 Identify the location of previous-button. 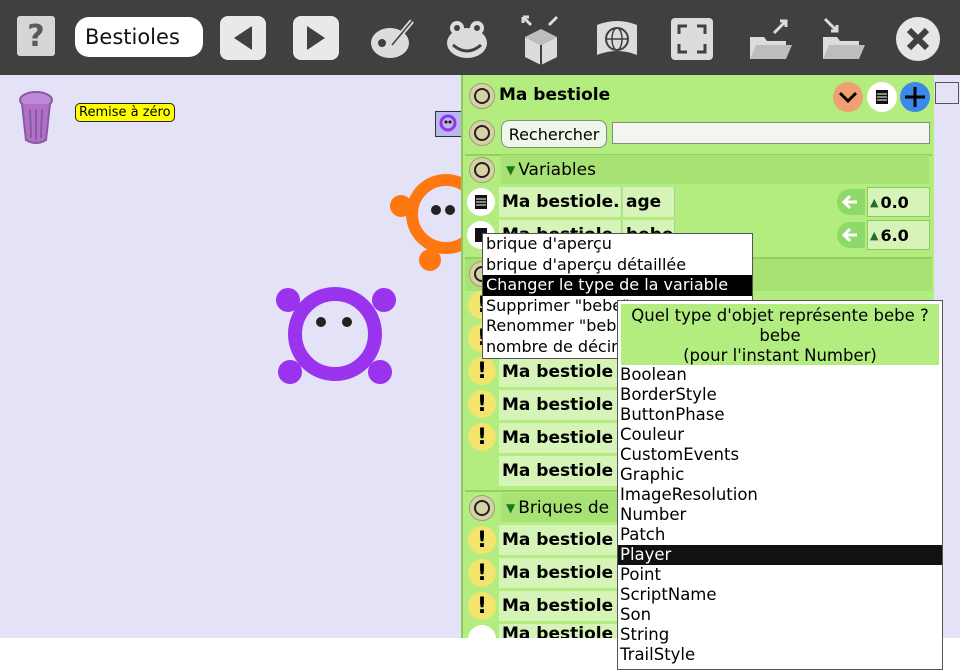
(243, 38).